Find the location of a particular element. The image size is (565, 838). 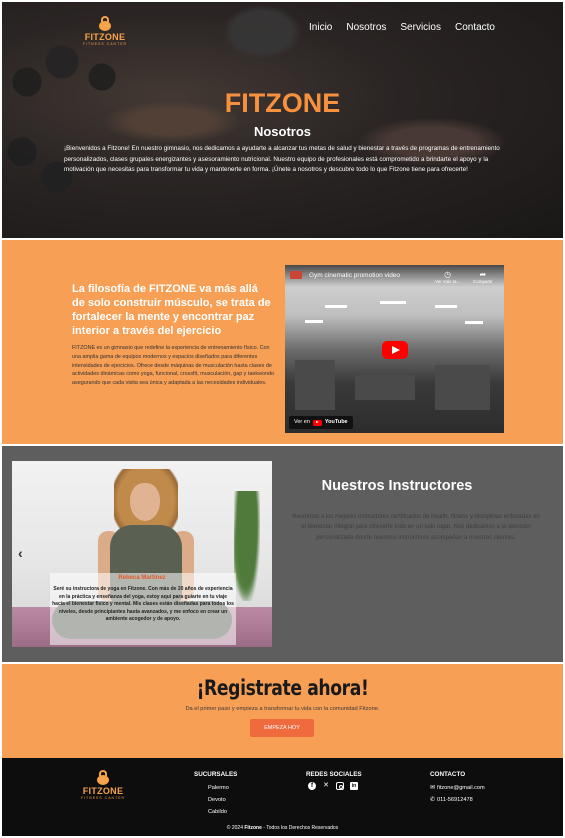

share-icon: ➦ is located at coordinates (483, 274).